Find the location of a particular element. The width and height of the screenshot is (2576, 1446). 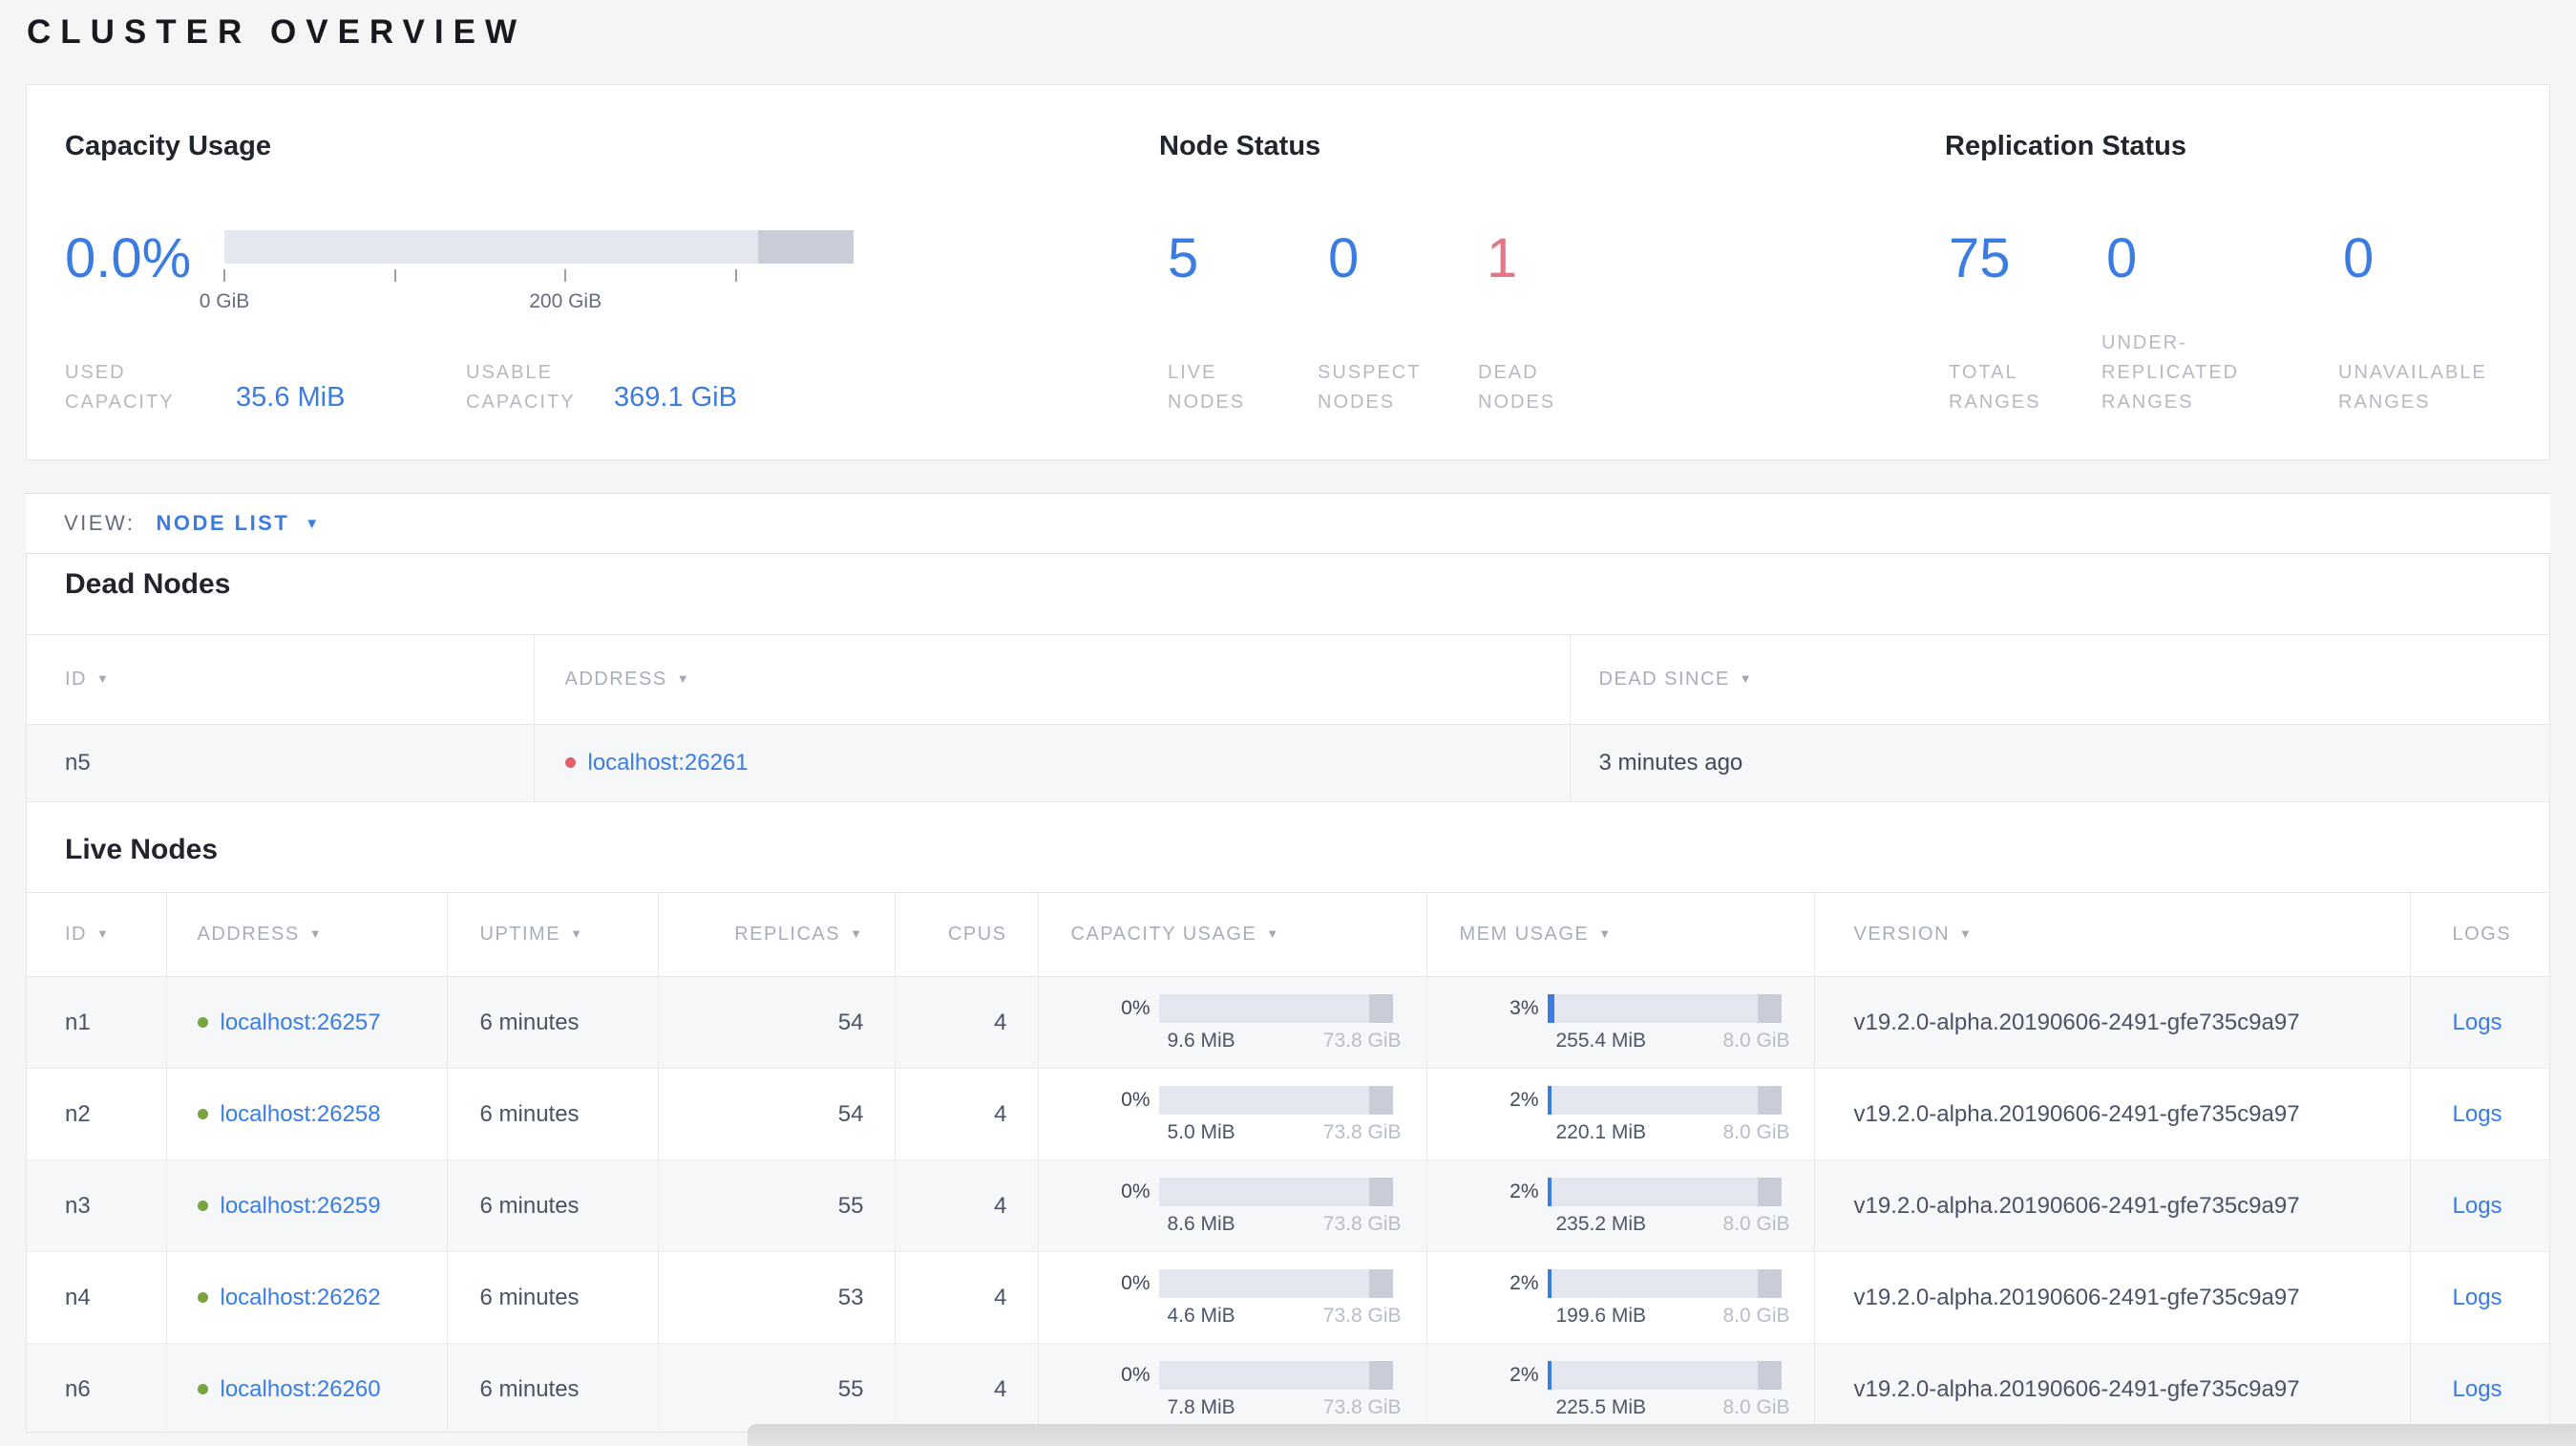

live-col-cpus: CPUS is located at coordinates (966, 934).